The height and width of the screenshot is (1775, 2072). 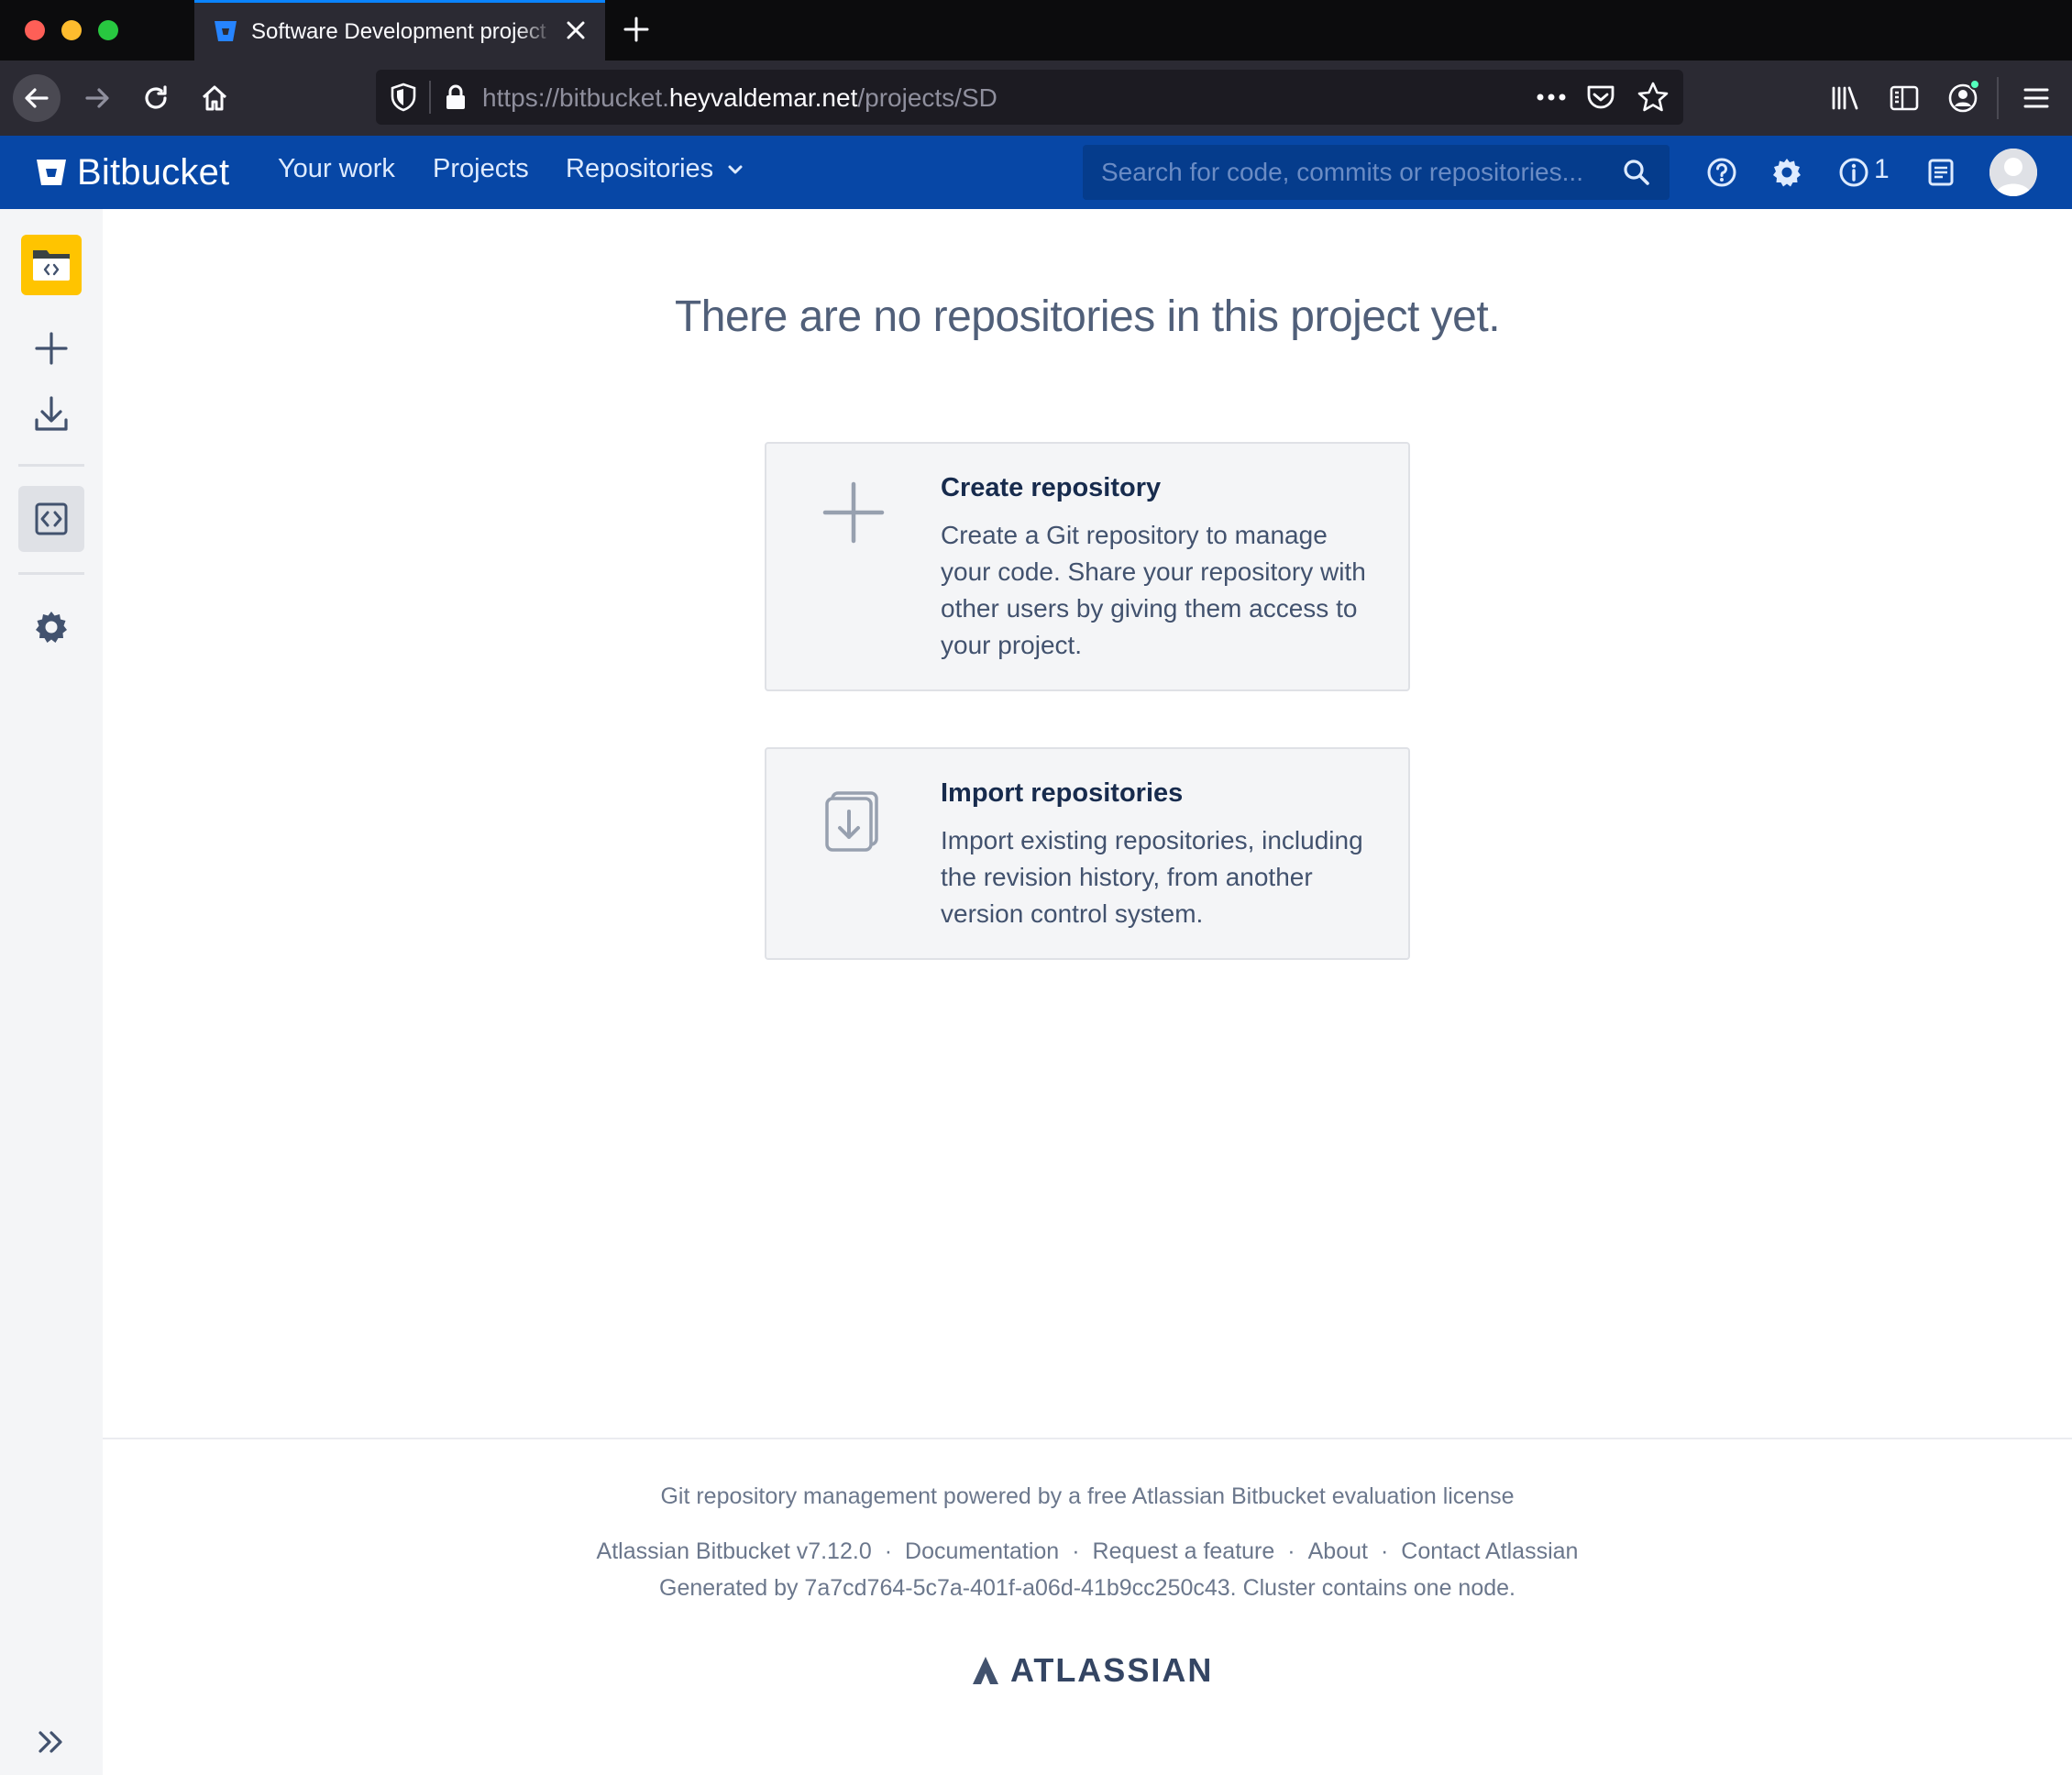 What do you see at coordinates (1636, 172) in the screenshot?
I see `search-icon` at bounding box center [1636, 172].